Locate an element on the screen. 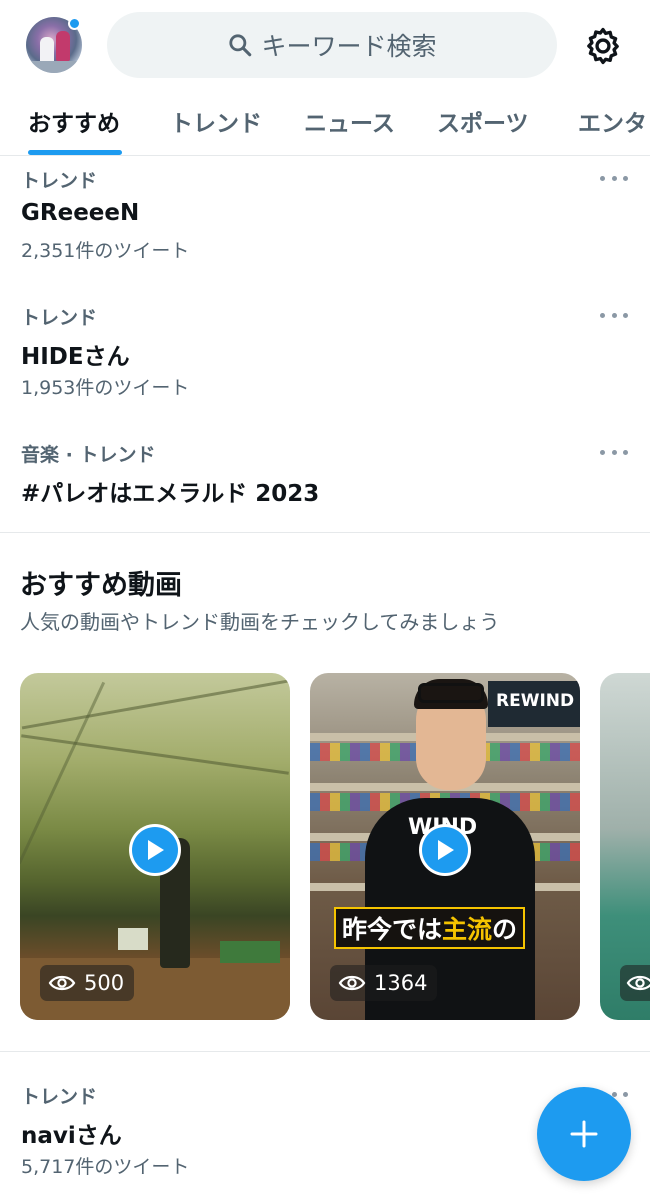  gear-icon is located at coordinates (603, 46).